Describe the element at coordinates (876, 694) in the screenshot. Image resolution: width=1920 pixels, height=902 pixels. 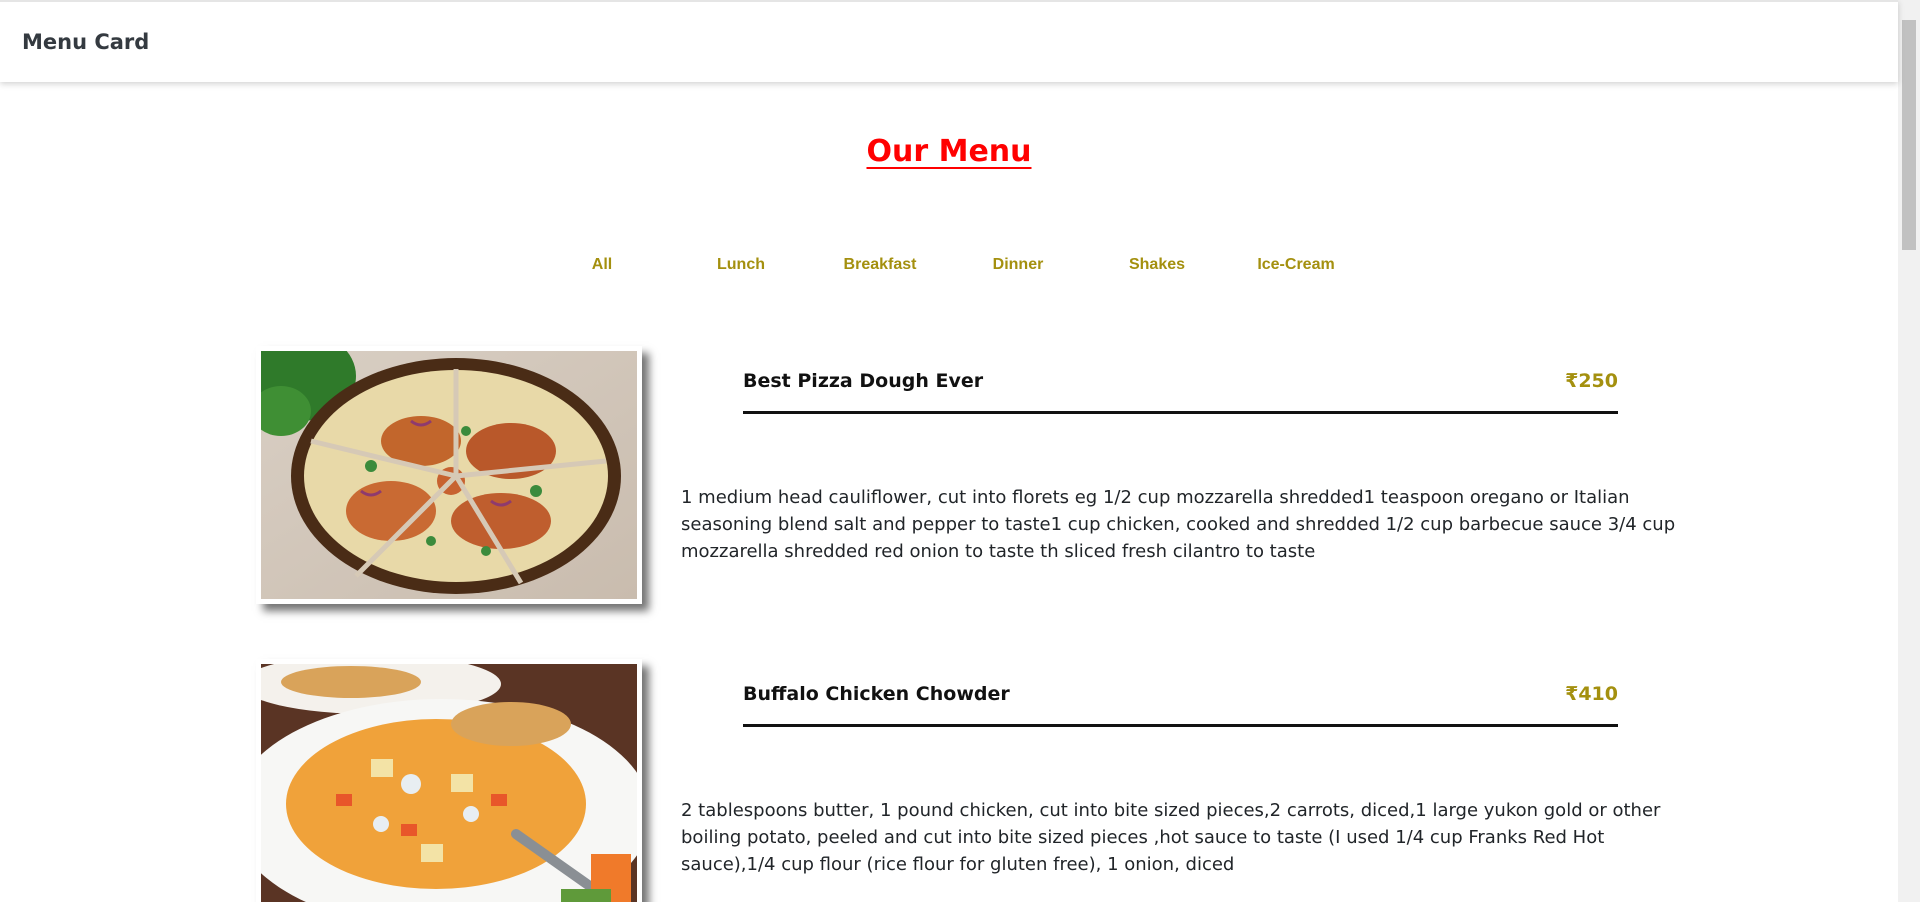
I see `menu-item-name: Buffalo Chicken Chowder` at that location.